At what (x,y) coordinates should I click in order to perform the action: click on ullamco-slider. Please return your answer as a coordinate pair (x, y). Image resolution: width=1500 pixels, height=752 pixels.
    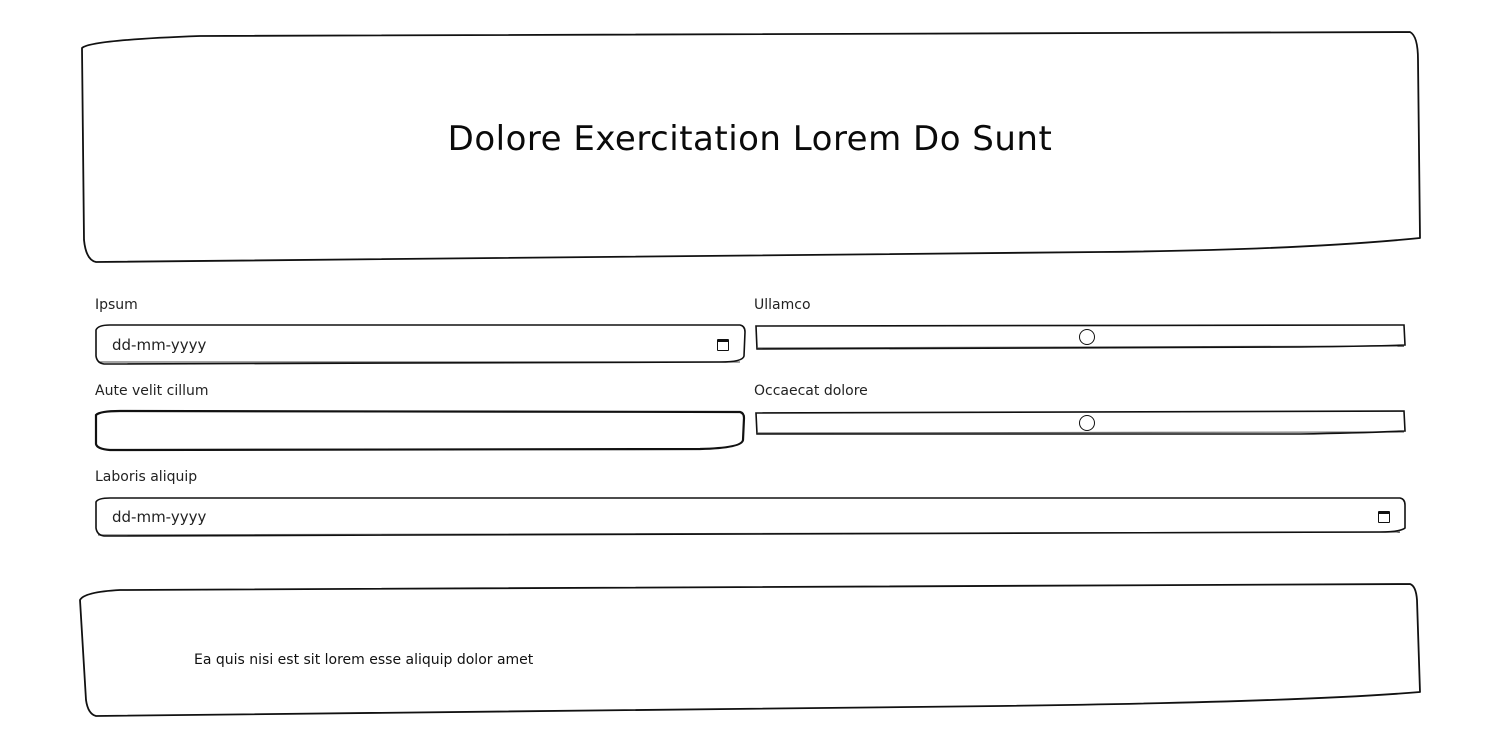
    Looking at the image, I should click on (1081, 337).